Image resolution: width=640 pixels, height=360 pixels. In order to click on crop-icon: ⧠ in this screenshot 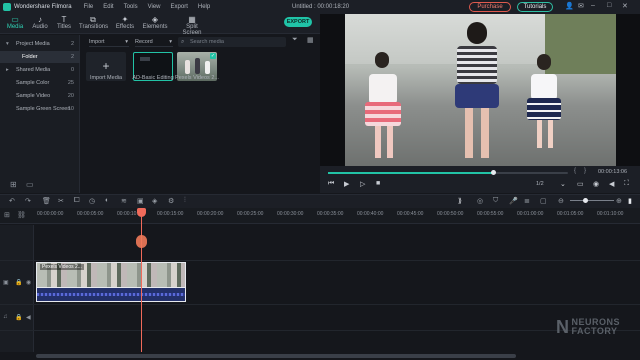, I will do `click(77, 201)`.